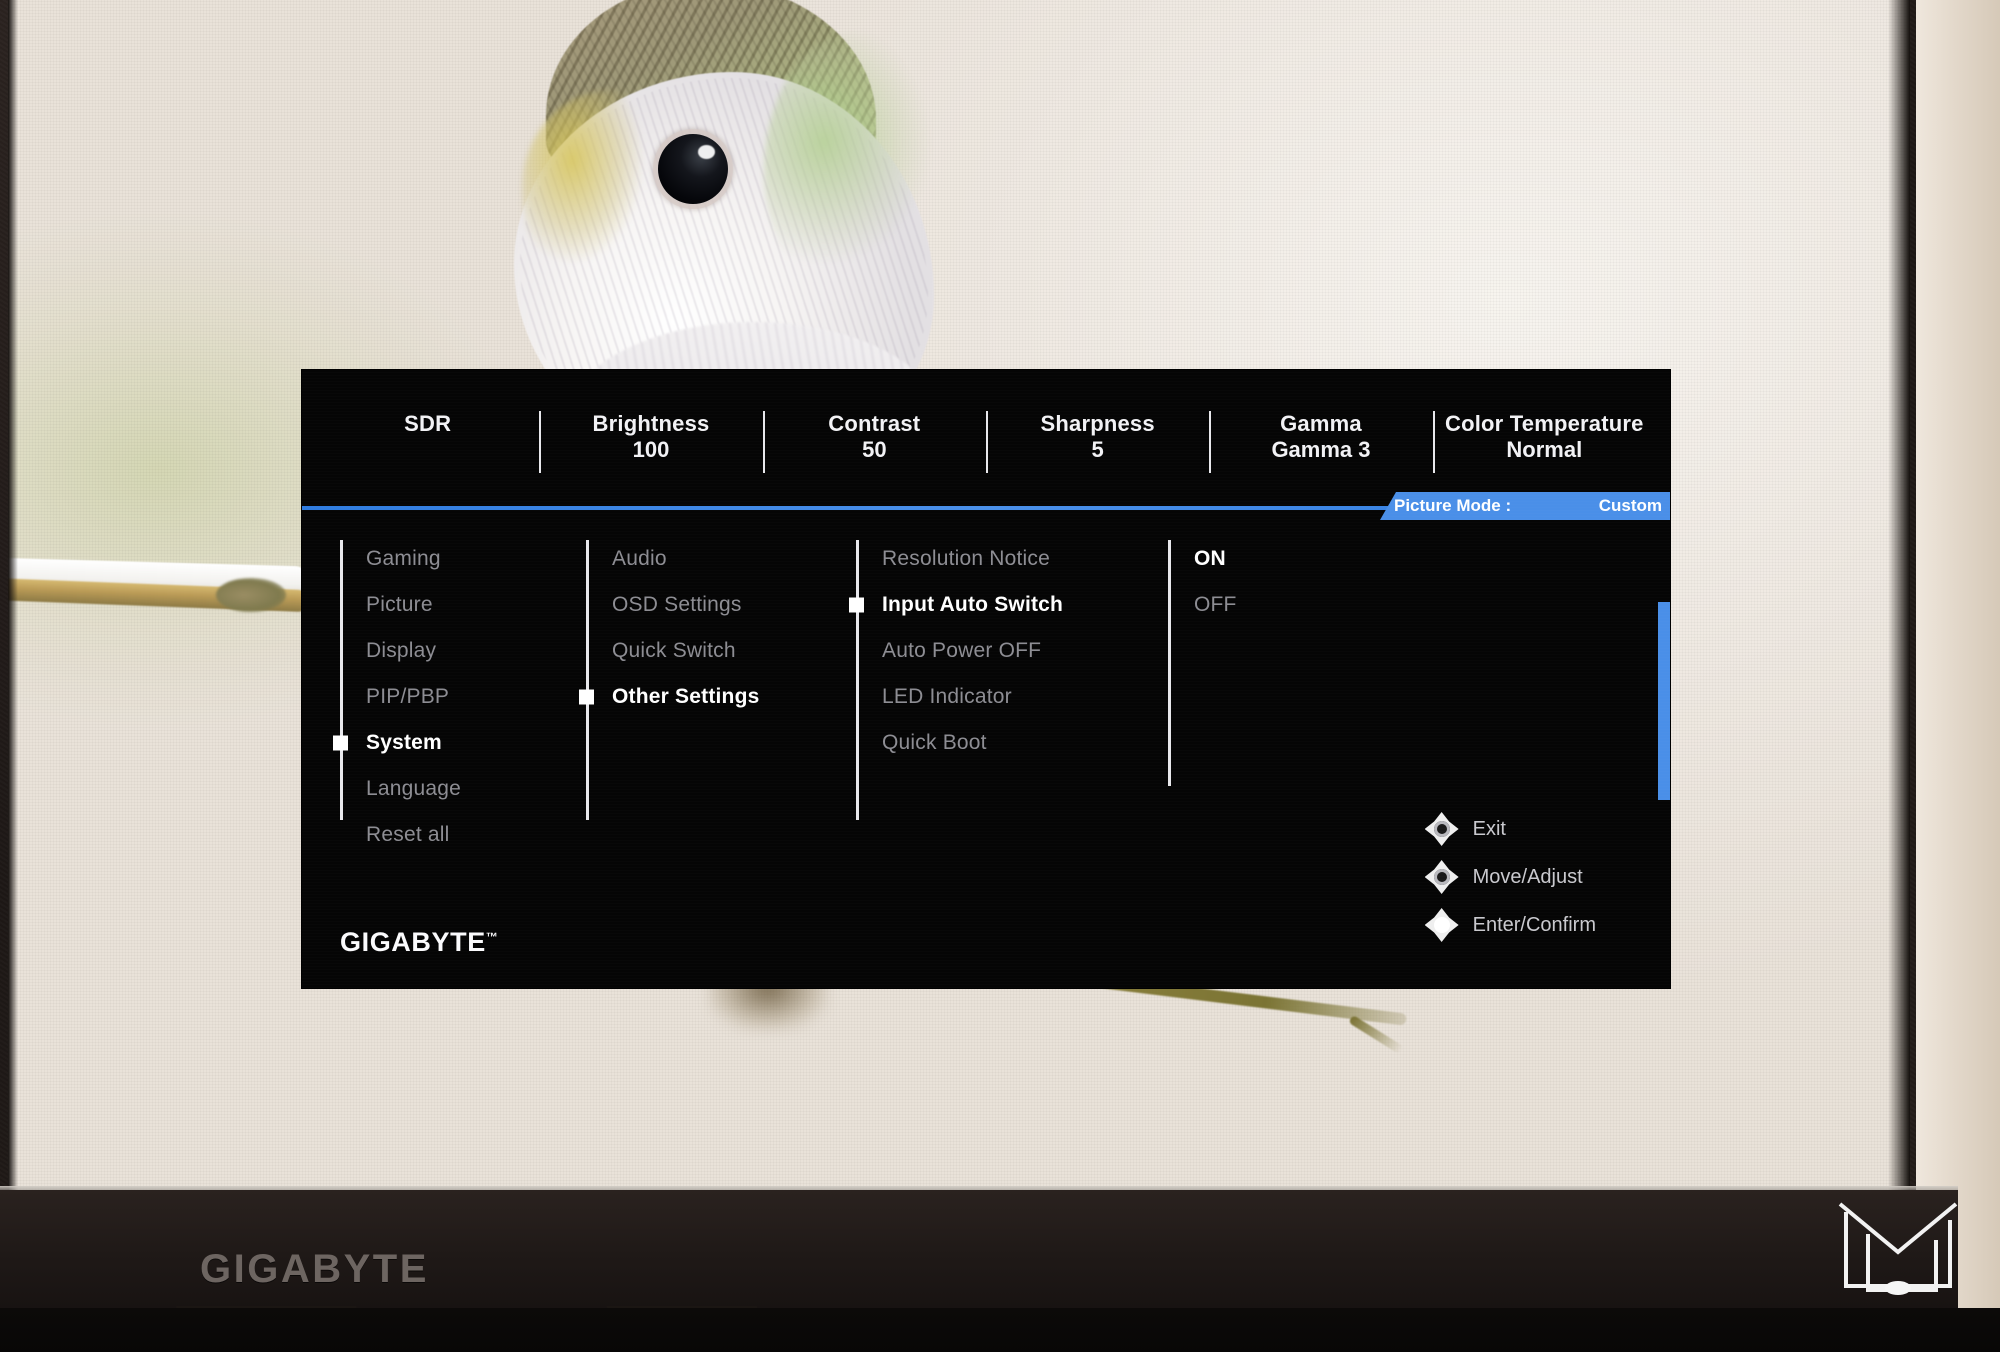  I want to click on header-cell-brightness: Brightness 100, so click(650, 439).